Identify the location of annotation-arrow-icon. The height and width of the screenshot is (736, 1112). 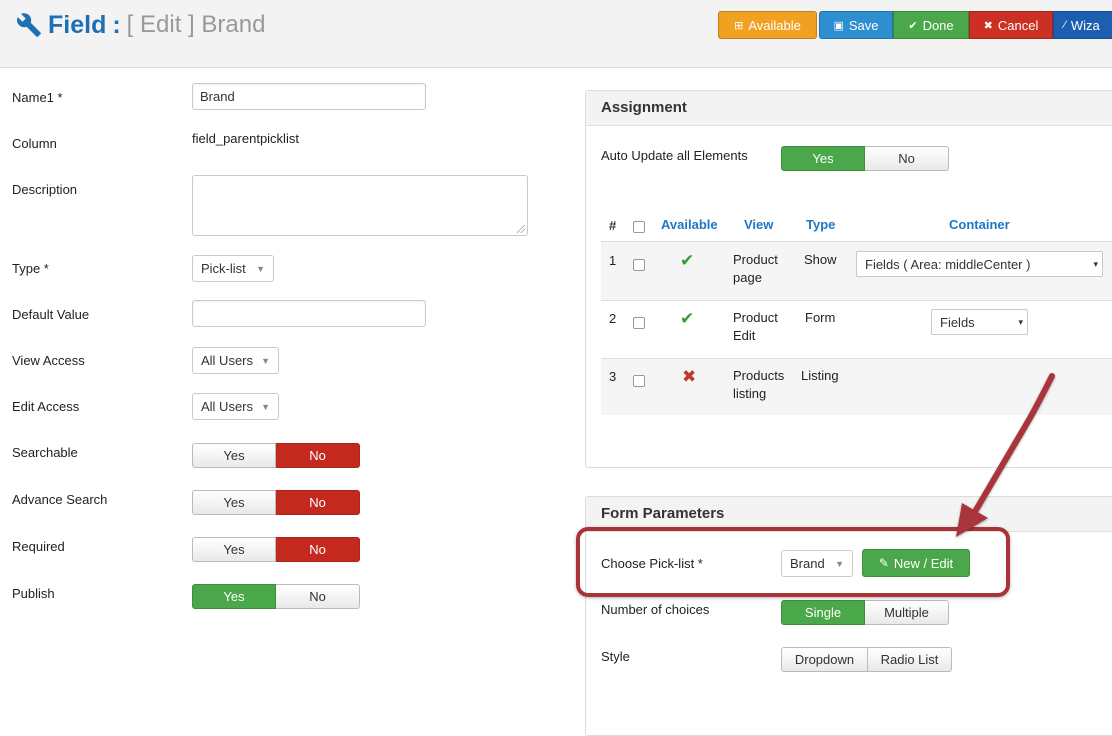
(1005, 455).